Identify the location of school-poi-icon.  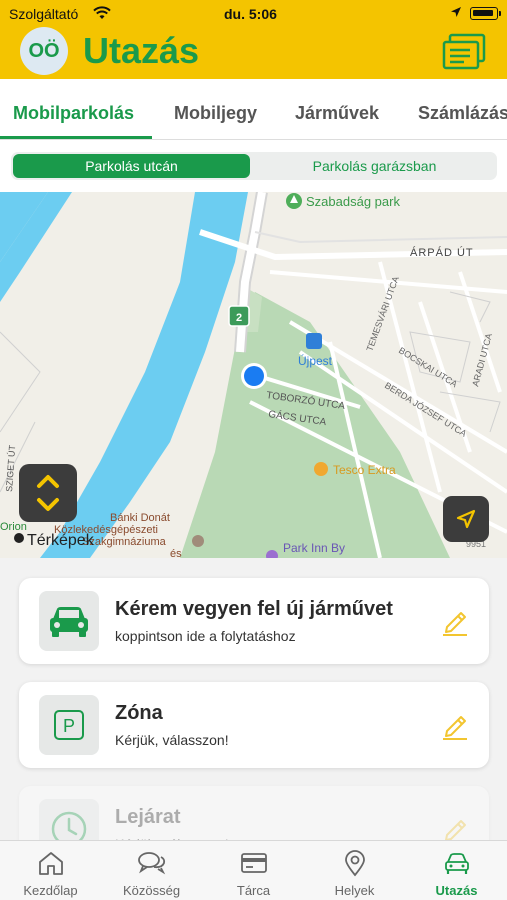
(198, 541).